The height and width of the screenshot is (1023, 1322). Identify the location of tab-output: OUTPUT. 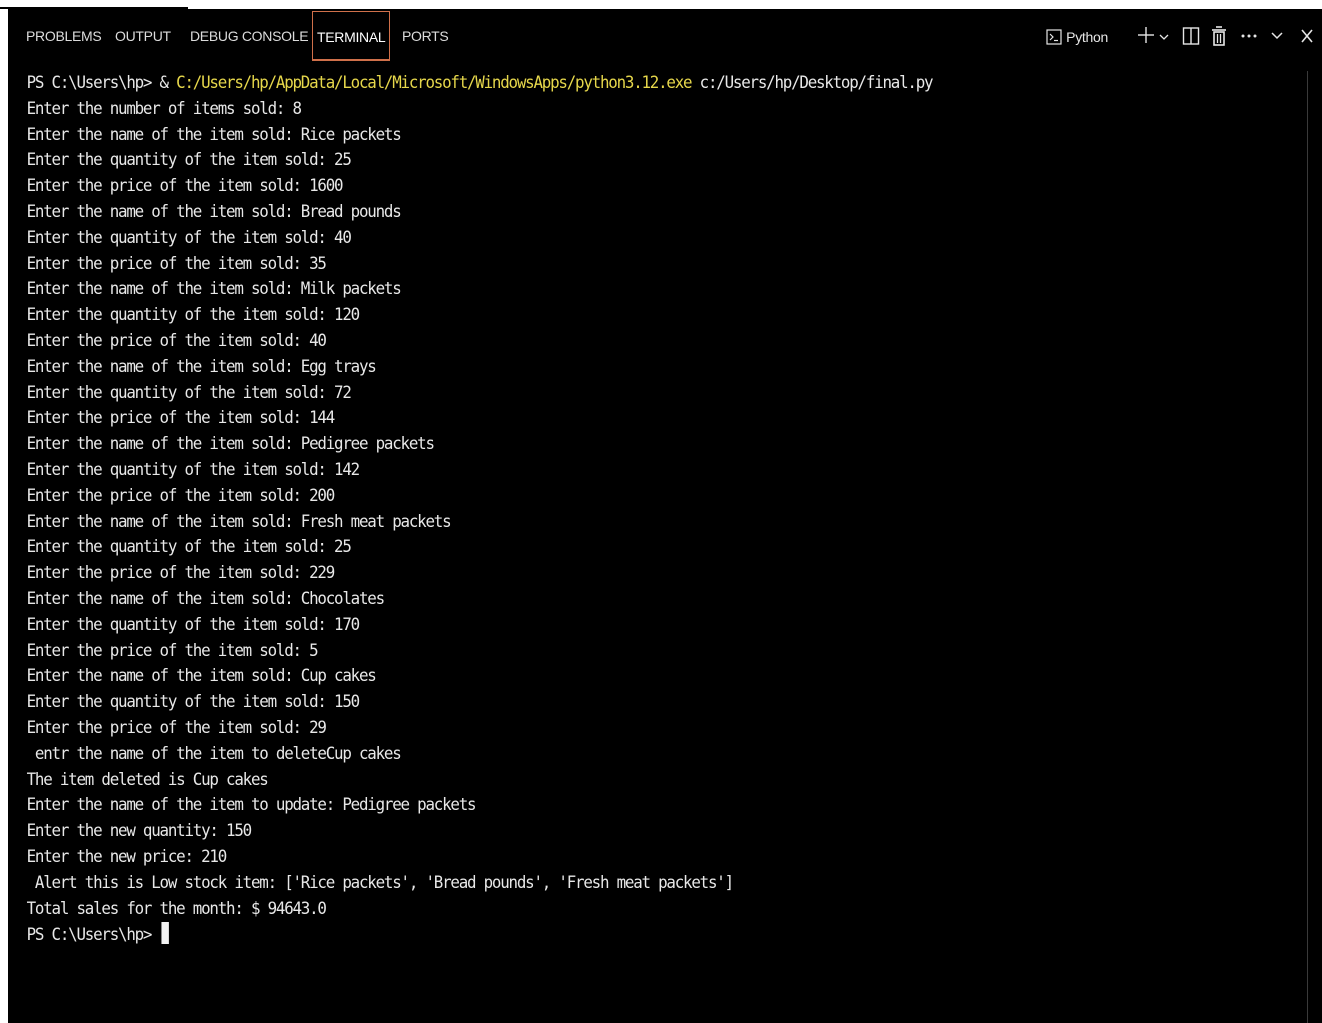
(143, 34).